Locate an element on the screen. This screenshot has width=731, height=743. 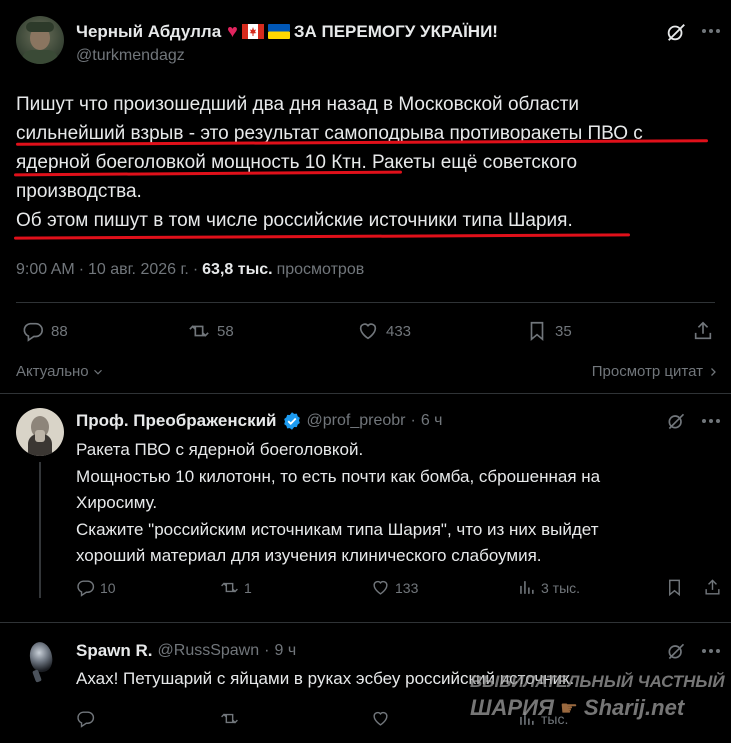
reply-display-name: Проф. Преображенский is located at coordinates (176, 421).